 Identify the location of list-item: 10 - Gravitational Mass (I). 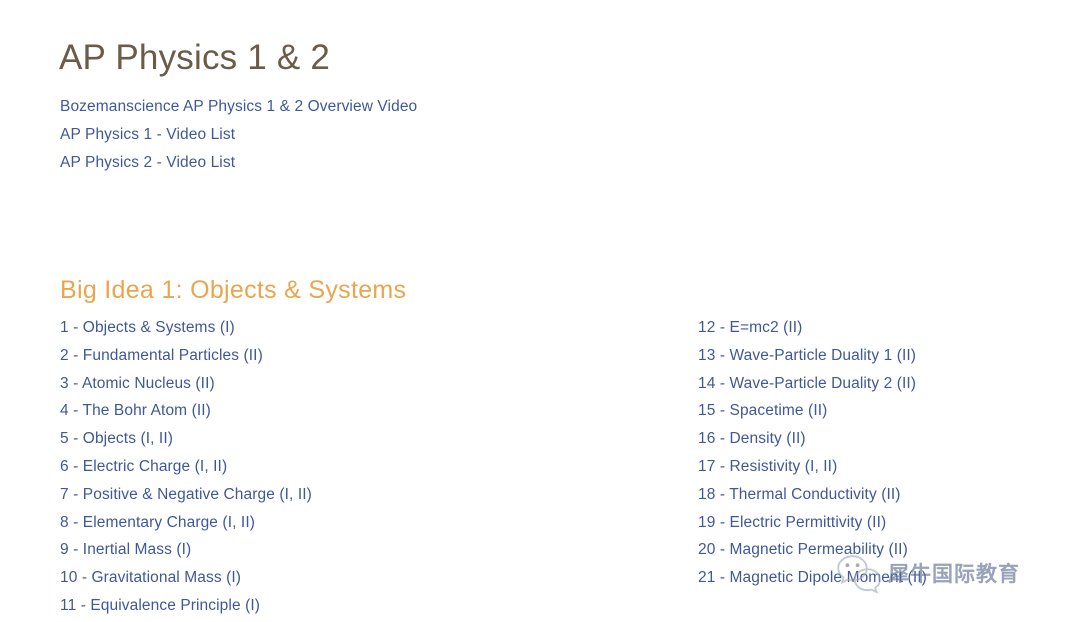
(360, 578).